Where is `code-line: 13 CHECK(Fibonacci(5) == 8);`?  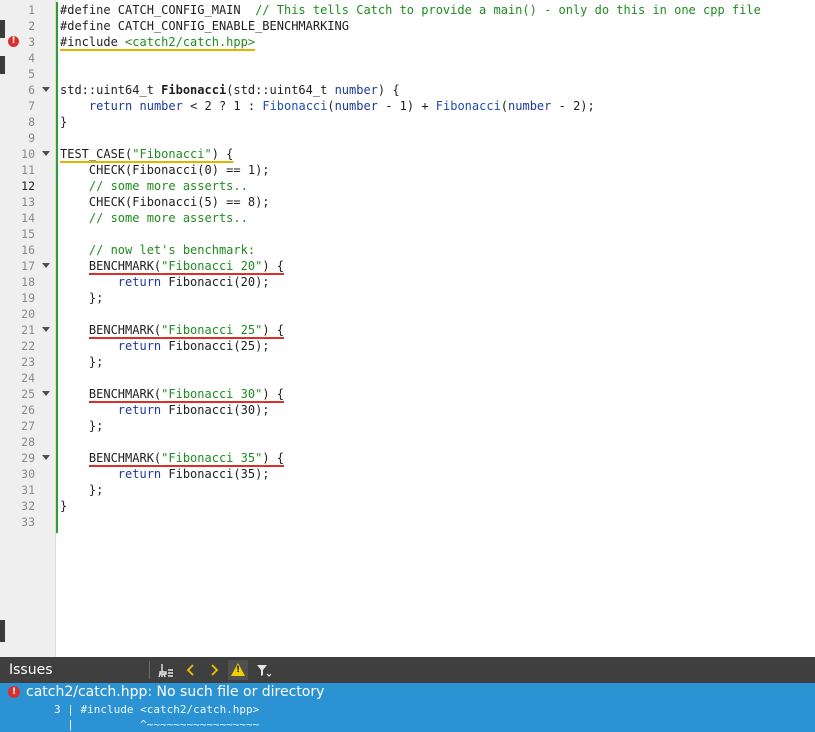
code-line: 13 CHECK(Fibonacci(5) == 8); is located at coordinates (410, 202).